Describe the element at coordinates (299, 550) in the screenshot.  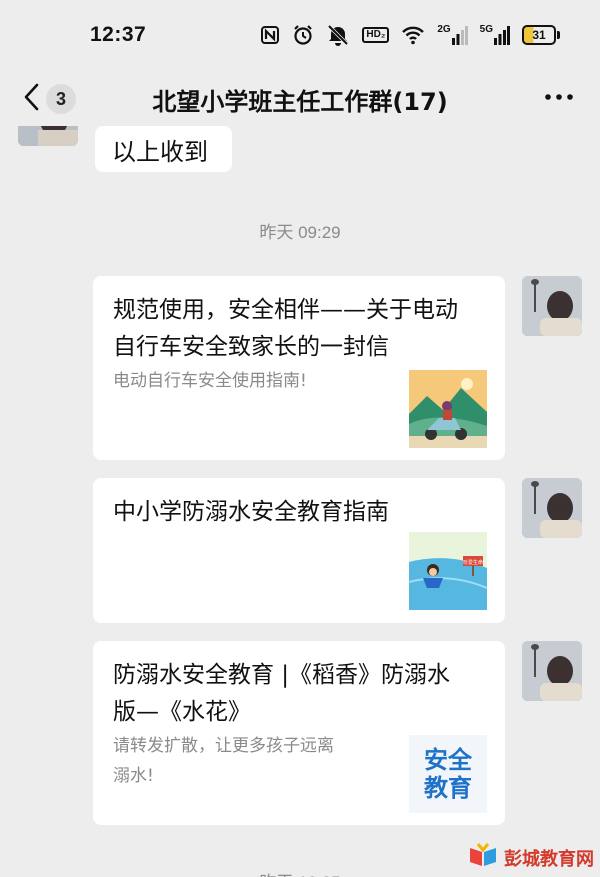
I see `link-card: 中小学防溺水安全教育指南 珍爱生命` at that location.